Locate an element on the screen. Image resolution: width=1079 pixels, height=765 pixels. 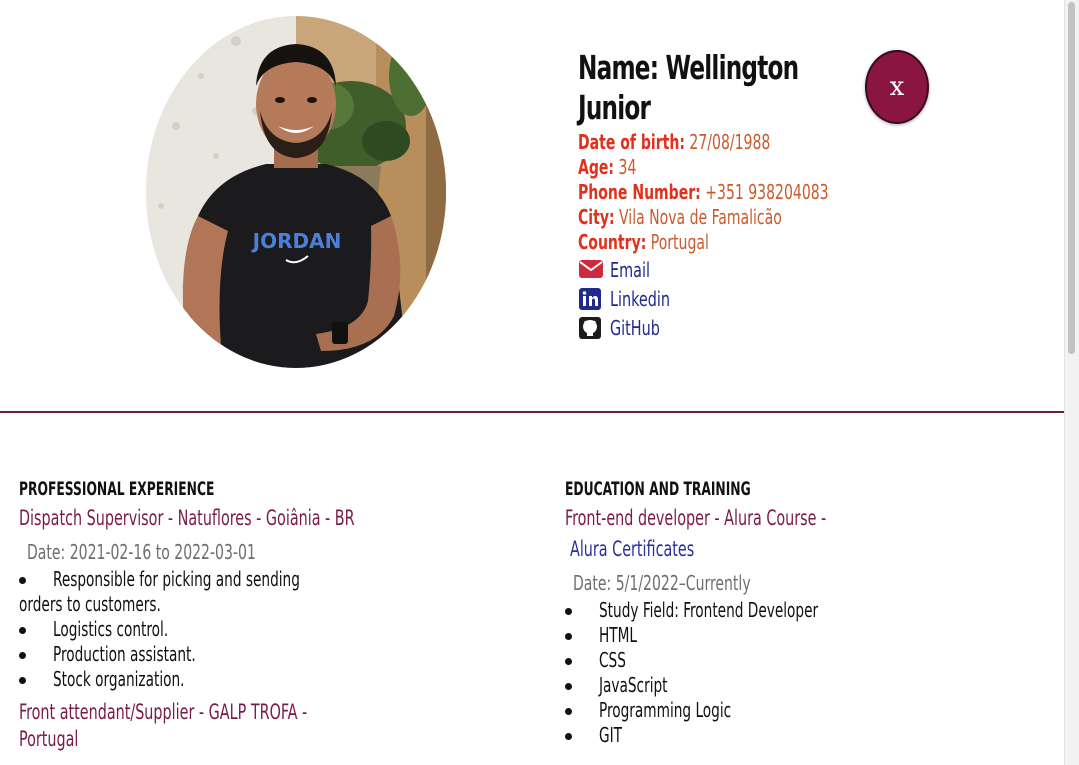
linkedin-link: Linkedin is located at coordinates (713, 298).